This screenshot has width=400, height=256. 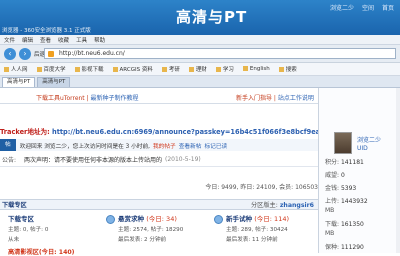 I want to click on favicon-icon, so click(x=51, y=54).